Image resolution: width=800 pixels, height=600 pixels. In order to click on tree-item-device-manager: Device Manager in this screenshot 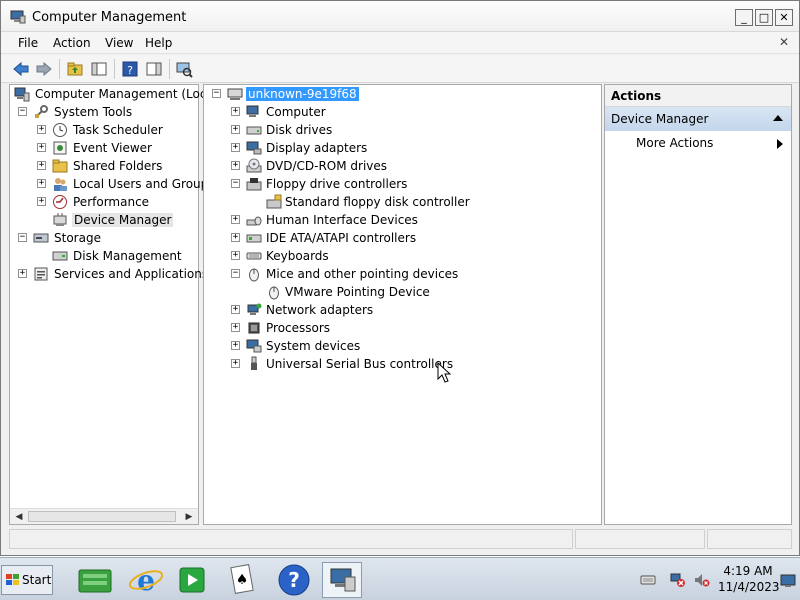, I will do `click(106, 221)`.